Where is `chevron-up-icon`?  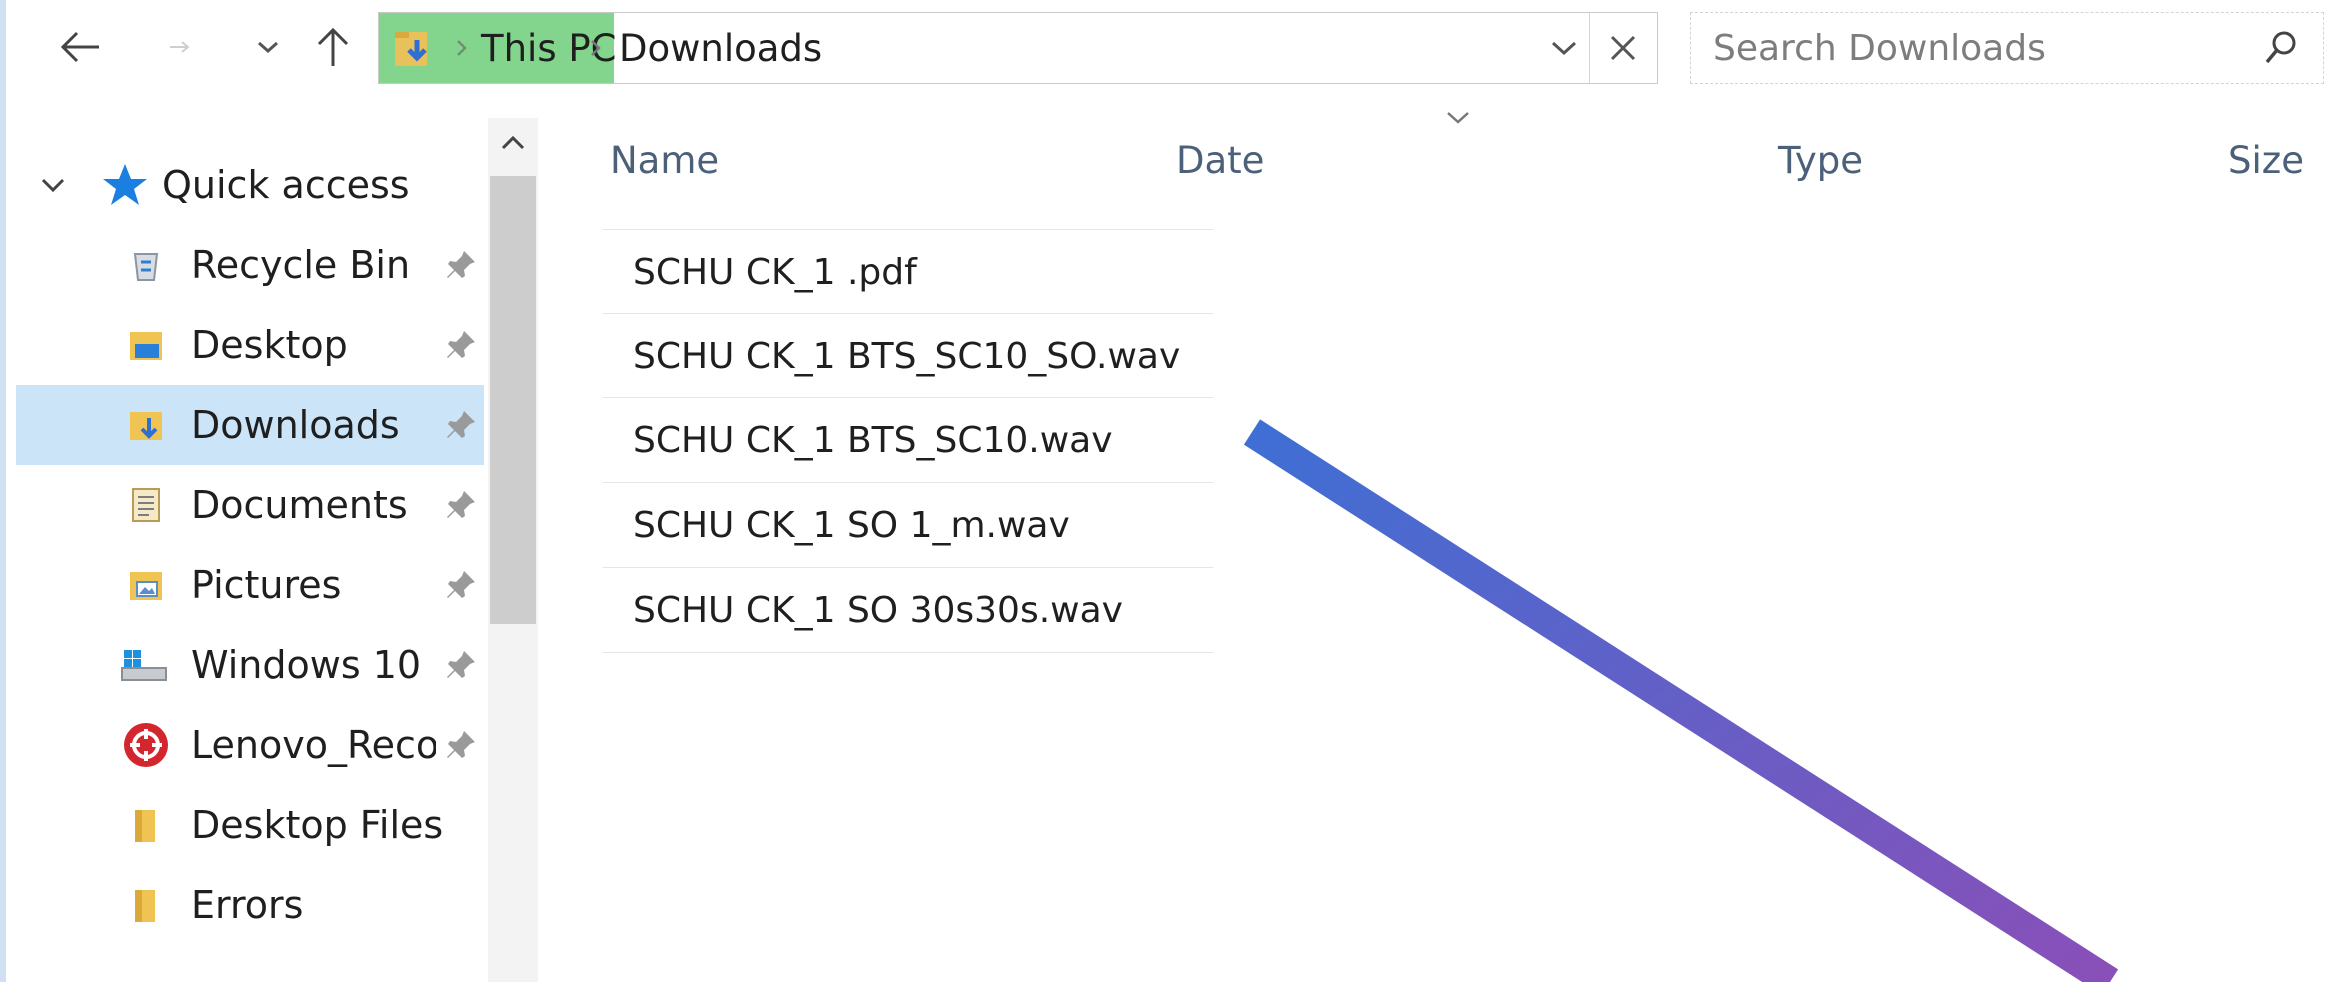
chevron-up-icon is located at coordinates (513, 142).